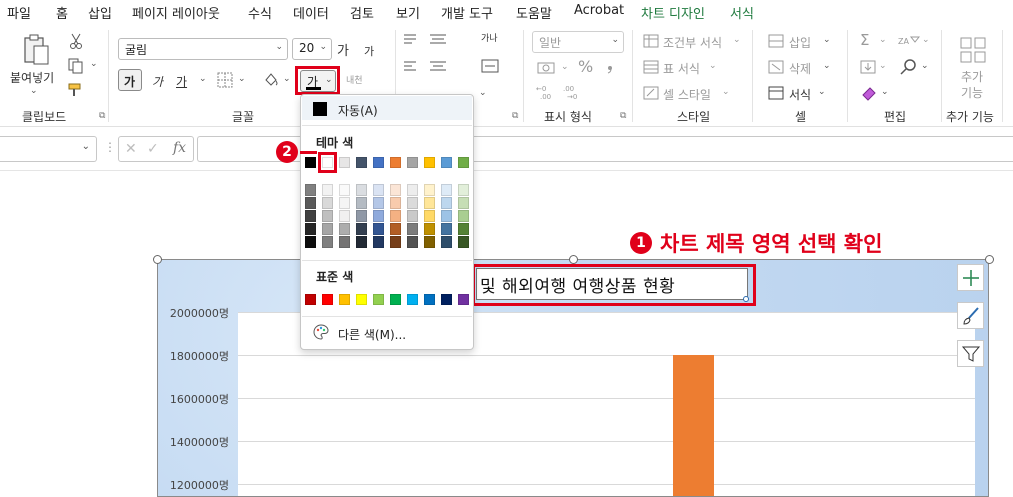 The height and width of the screenshot is (497, 1013). Describe the element at coordinates (76, 66) in the screenshot. I see `copy-icon` at that location.